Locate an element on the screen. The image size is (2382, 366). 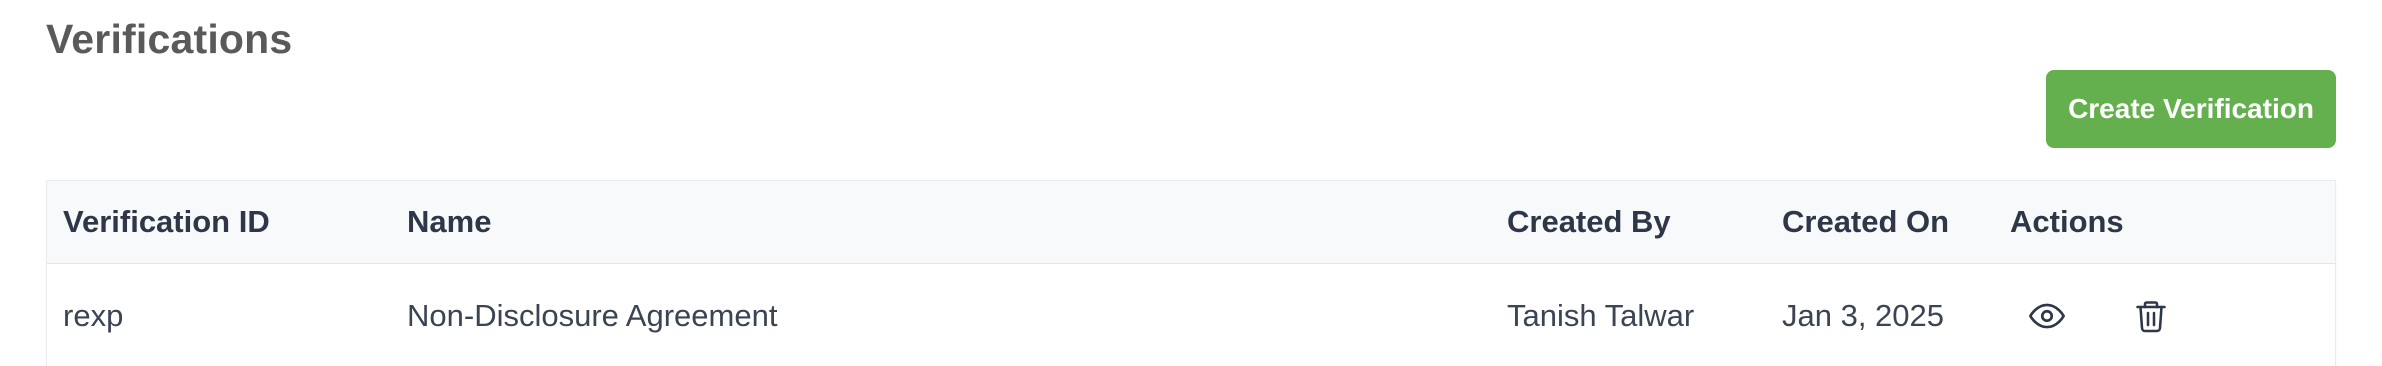
create-verification-button: Create Verification is located at coordinates (2191, 109).